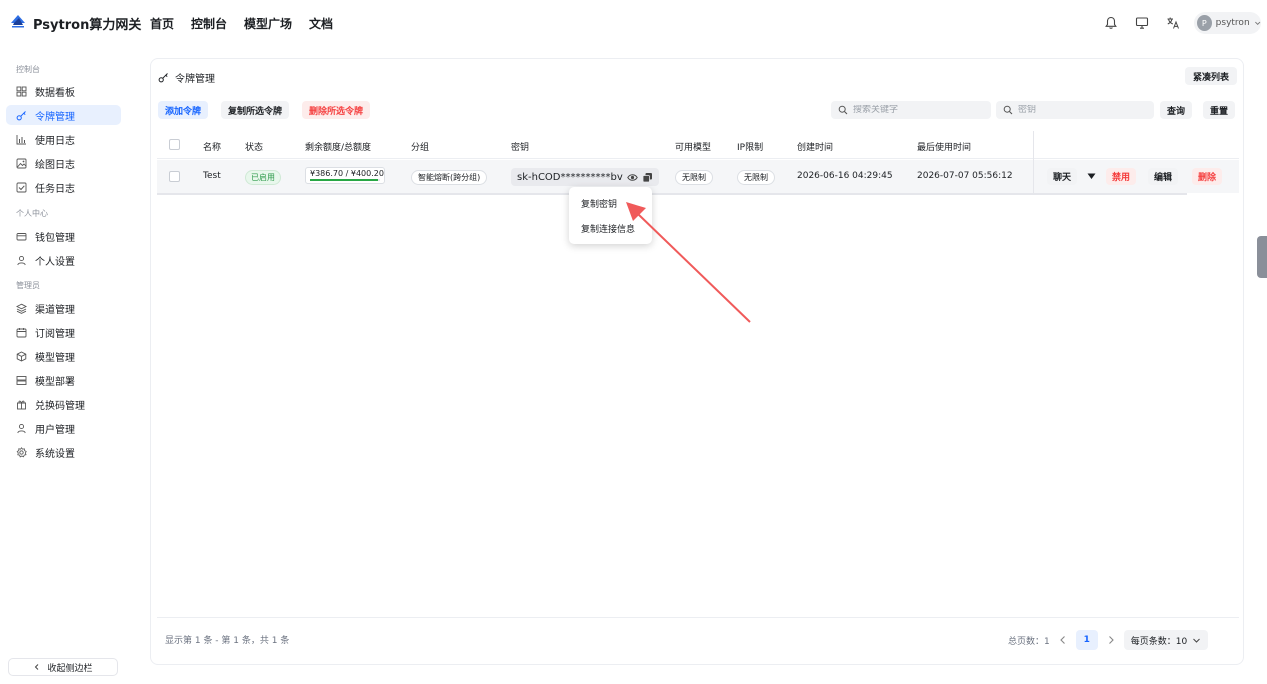 The height and width of the screenshot is (684, 1267). Describe the element at coordinates (1219, 110) in the screenshot. I see `reset-button: 重置` at that location.